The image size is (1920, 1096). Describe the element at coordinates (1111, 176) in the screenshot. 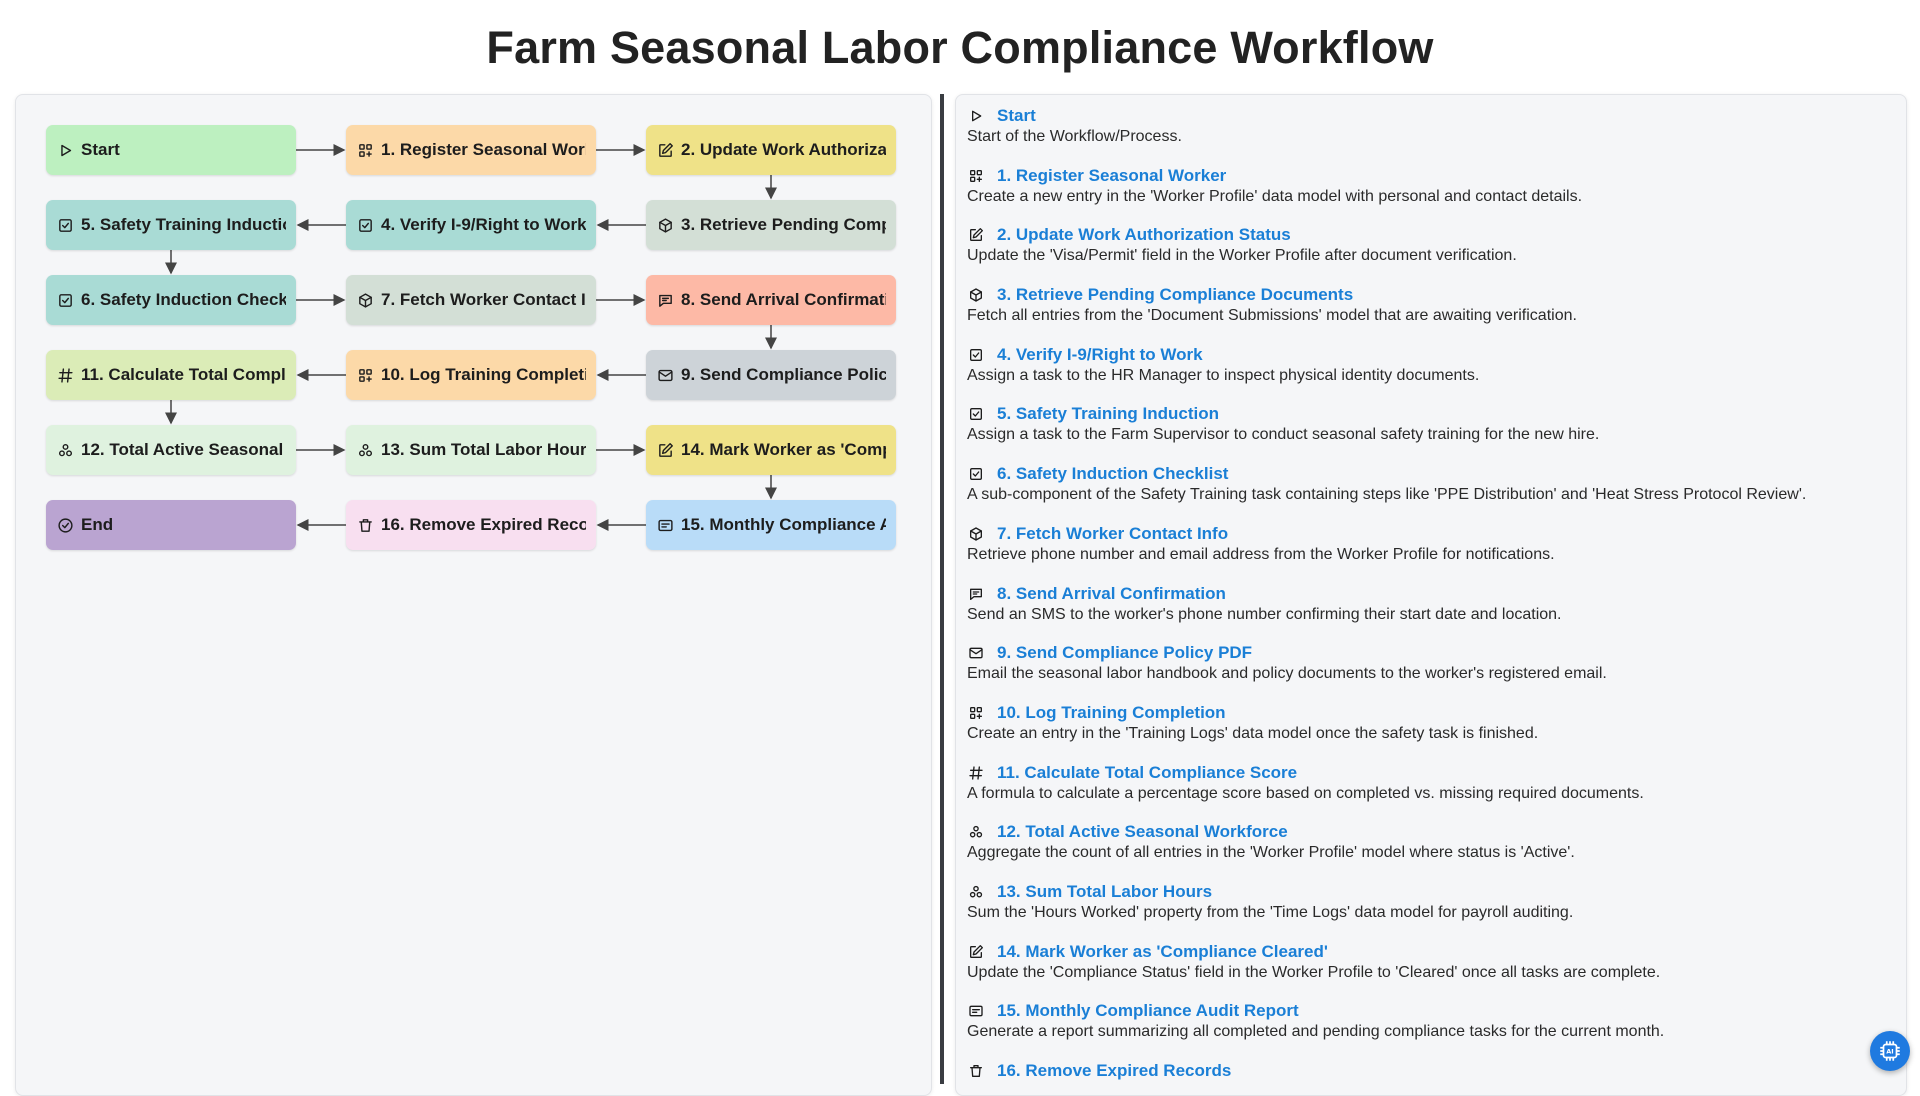

I see `step-title-link: 1. Register Seasonal Worker` at that location.